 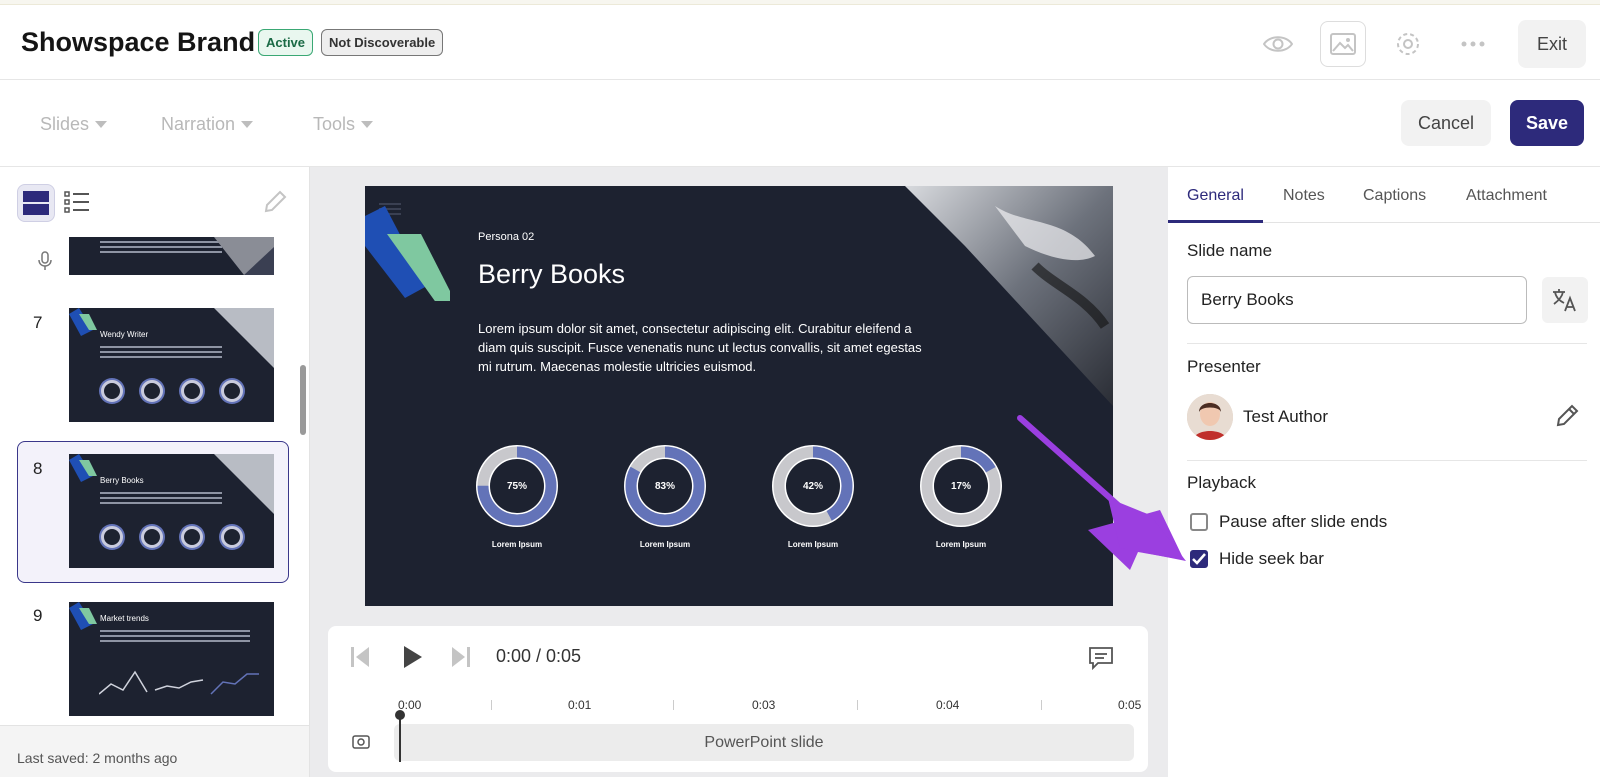 What do you see at coordinates (38, 468) in the screenshot?
I see `slide-number: 8` at bounding box center [38, 468].